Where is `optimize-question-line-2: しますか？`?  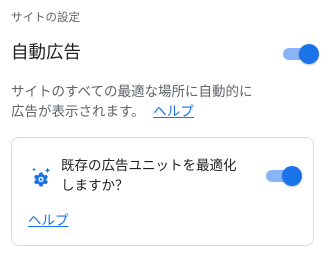 optimize-question-line-2: しますか？ is located at coordinates (95, 186).